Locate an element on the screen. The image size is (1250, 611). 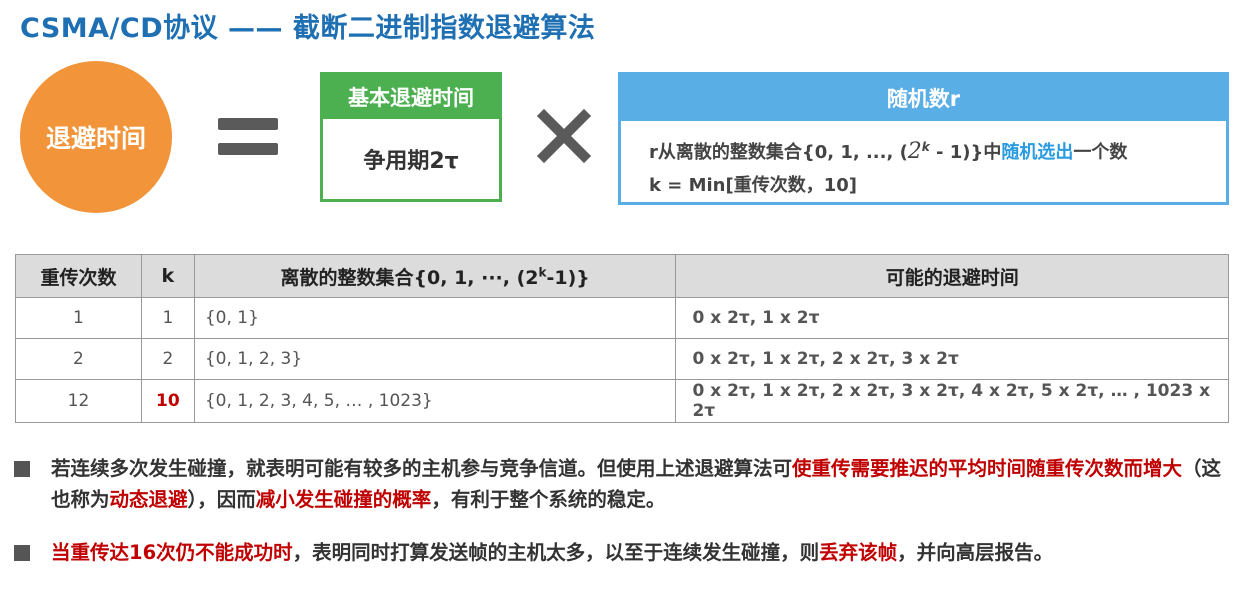
cell-set: {0, 1, 2, 3} is located at coordinates (435, 359).